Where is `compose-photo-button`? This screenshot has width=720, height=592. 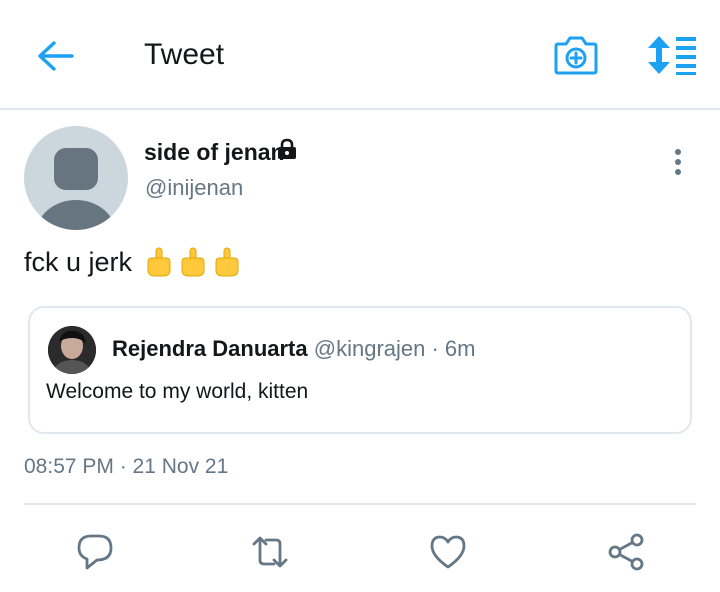 compose-photo-button is located at coordinates (576, 55).